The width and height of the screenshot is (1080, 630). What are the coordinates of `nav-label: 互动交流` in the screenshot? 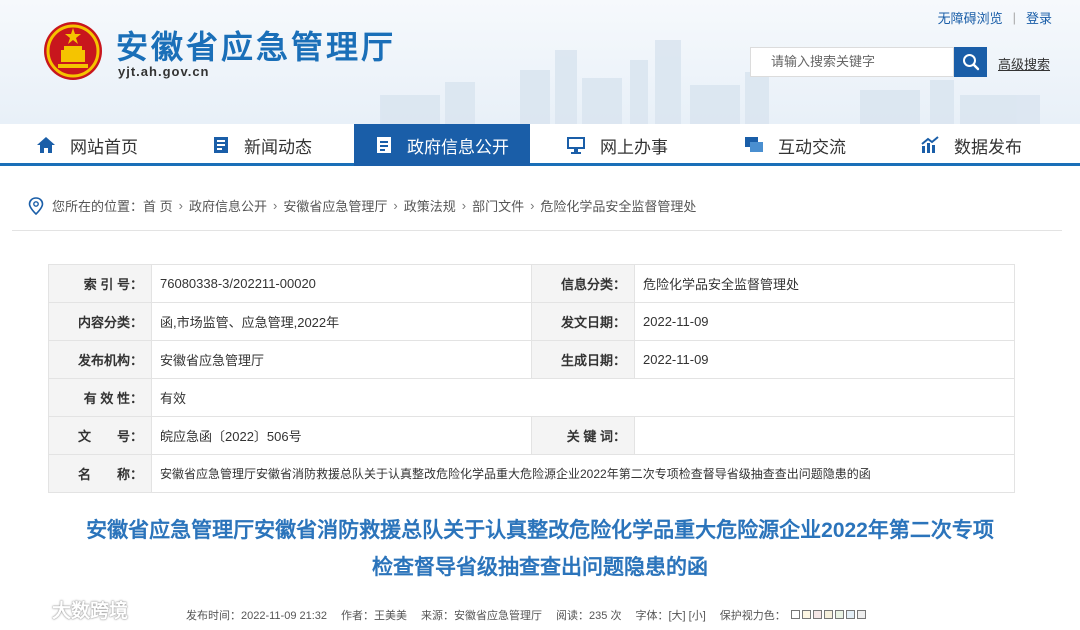 It's located at (812, 147).